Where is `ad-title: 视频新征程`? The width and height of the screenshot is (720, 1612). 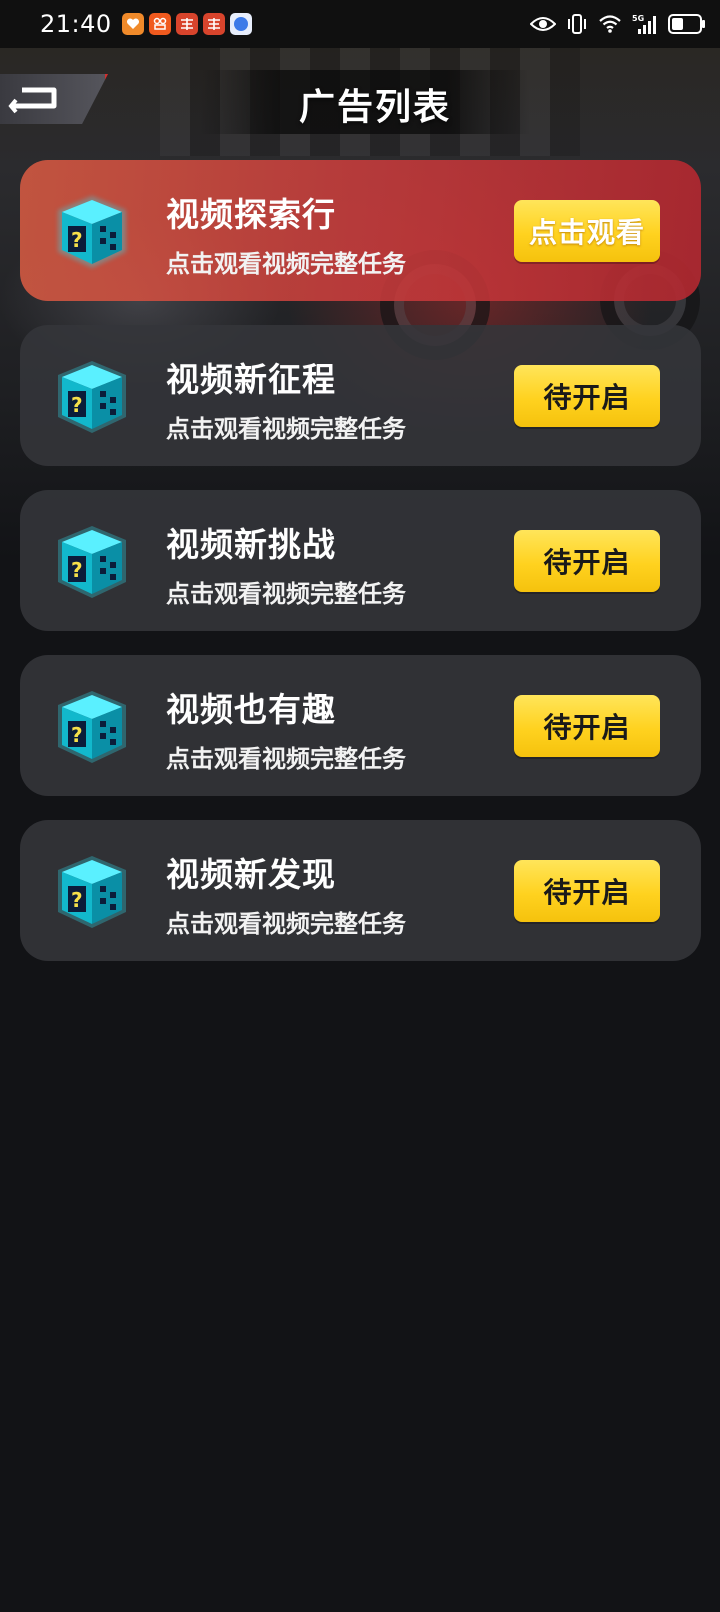
ad-title: 视频新征程 is located at coordinates (251, 379).